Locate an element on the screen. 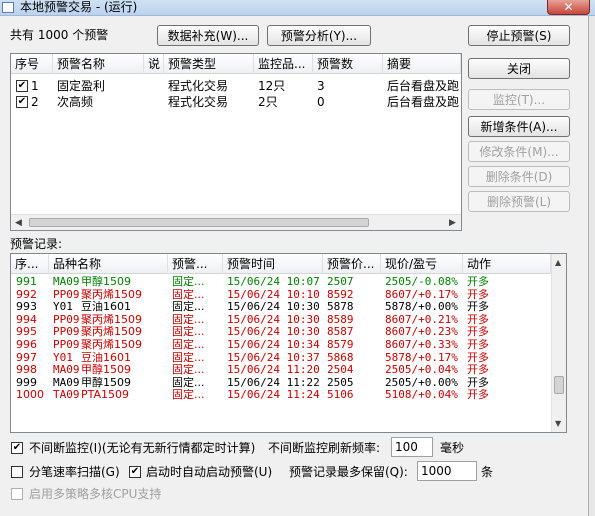 This screenshot has height=516, width=595. scroll-down-icon: ▼ is located at coordinates (558, 423).